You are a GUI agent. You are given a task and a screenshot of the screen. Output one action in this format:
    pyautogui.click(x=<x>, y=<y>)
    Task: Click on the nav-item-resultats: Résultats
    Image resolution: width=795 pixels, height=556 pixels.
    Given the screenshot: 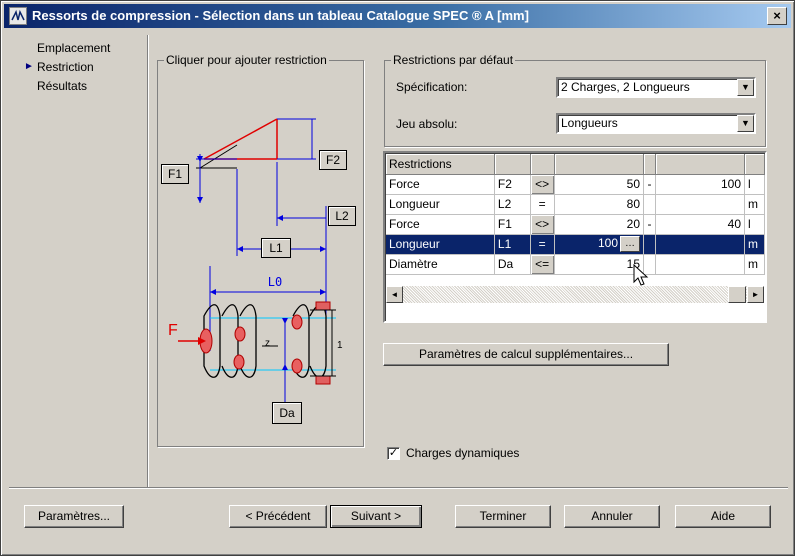 What is the action you would take?
    pyautogui.click(x=78, y=88)
    